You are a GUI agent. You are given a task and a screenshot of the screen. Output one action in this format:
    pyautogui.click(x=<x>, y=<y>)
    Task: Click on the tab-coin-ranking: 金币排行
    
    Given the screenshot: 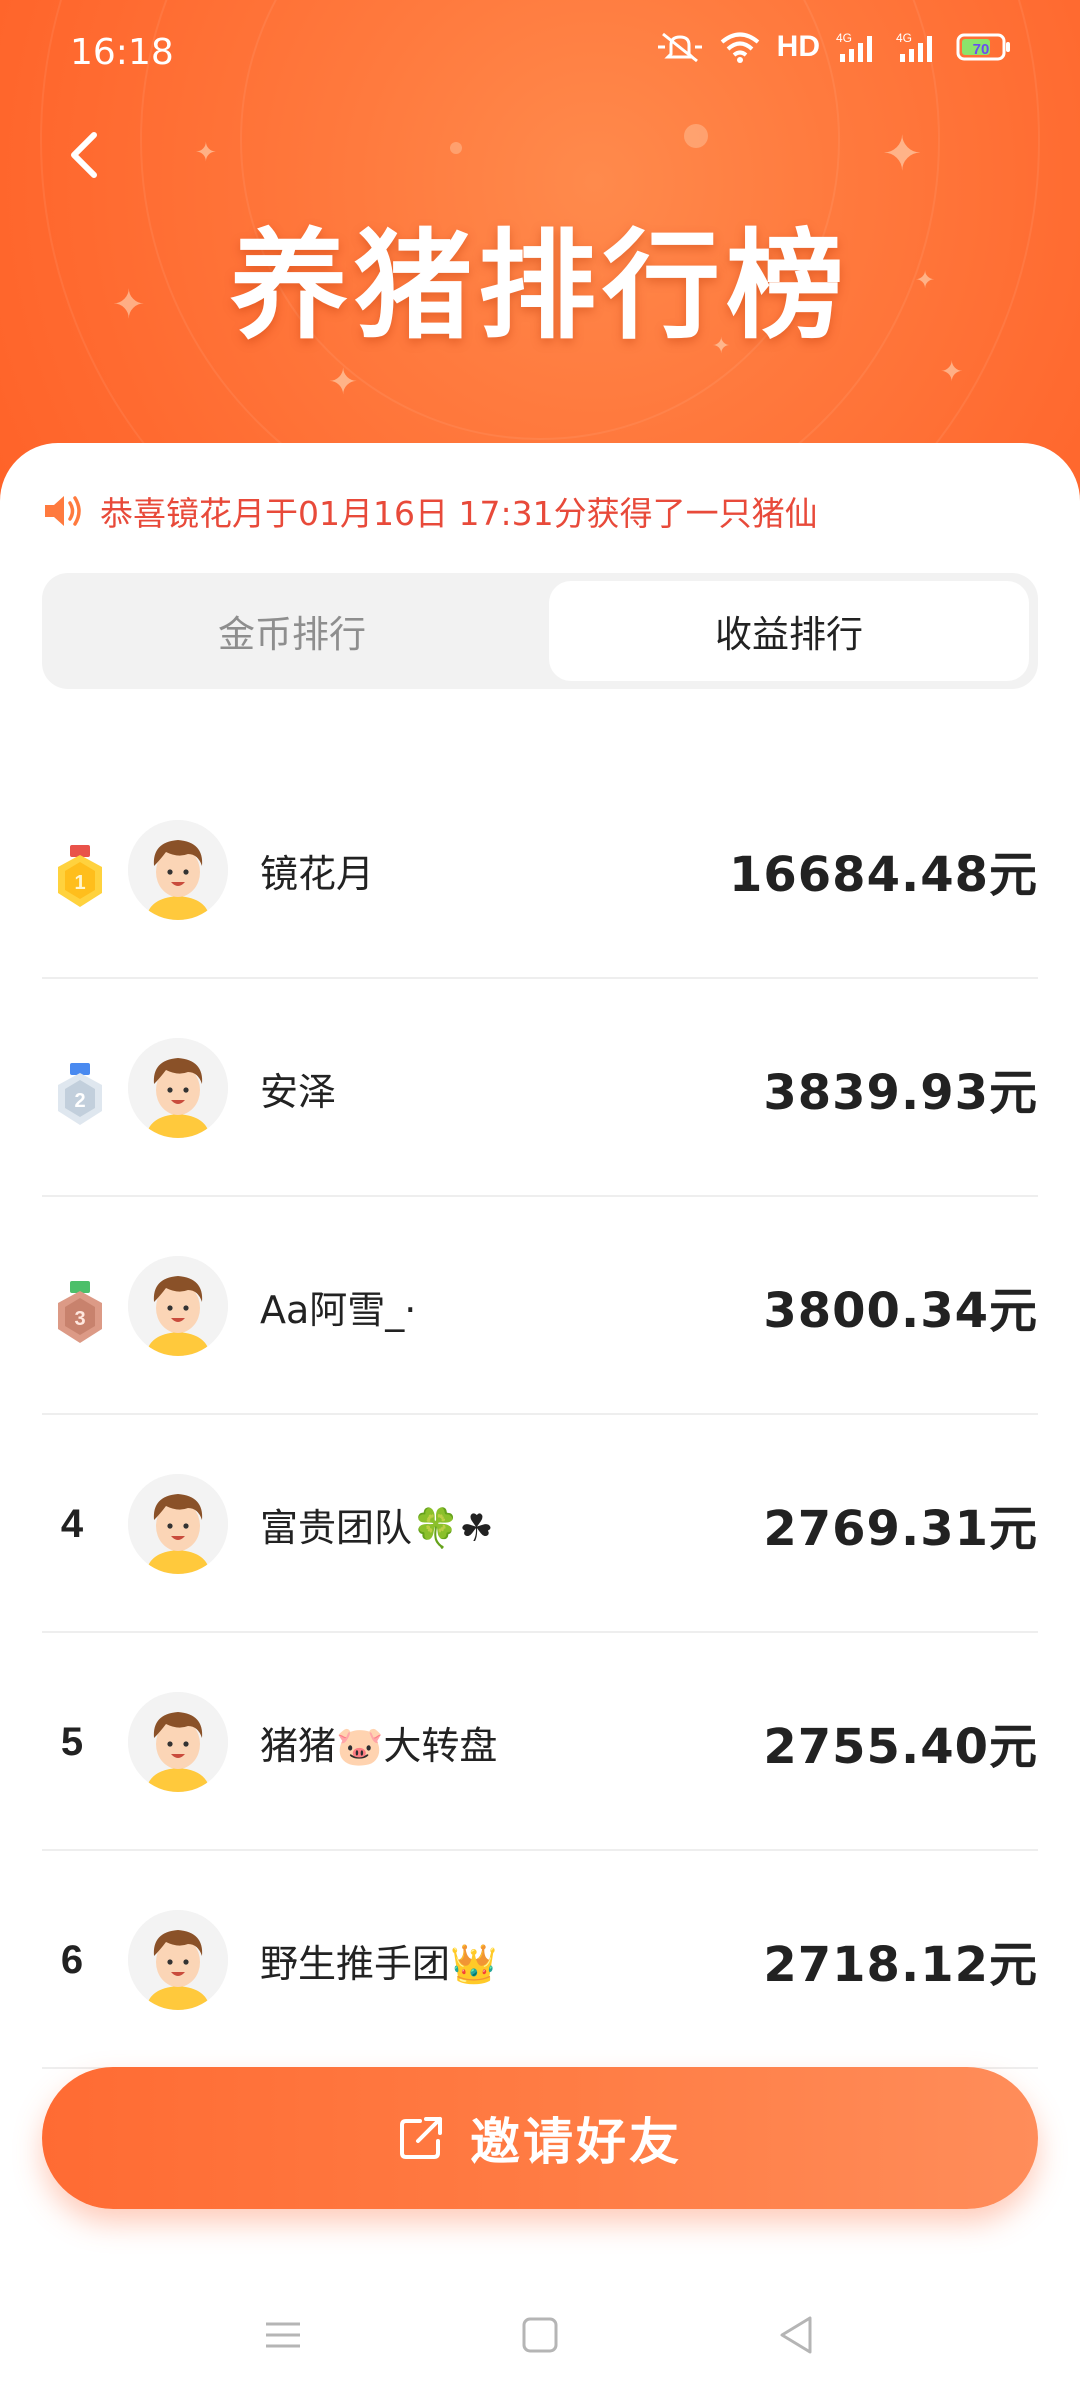 What is the action you would take?
    pyautogui.click(x=292, y=631)
    